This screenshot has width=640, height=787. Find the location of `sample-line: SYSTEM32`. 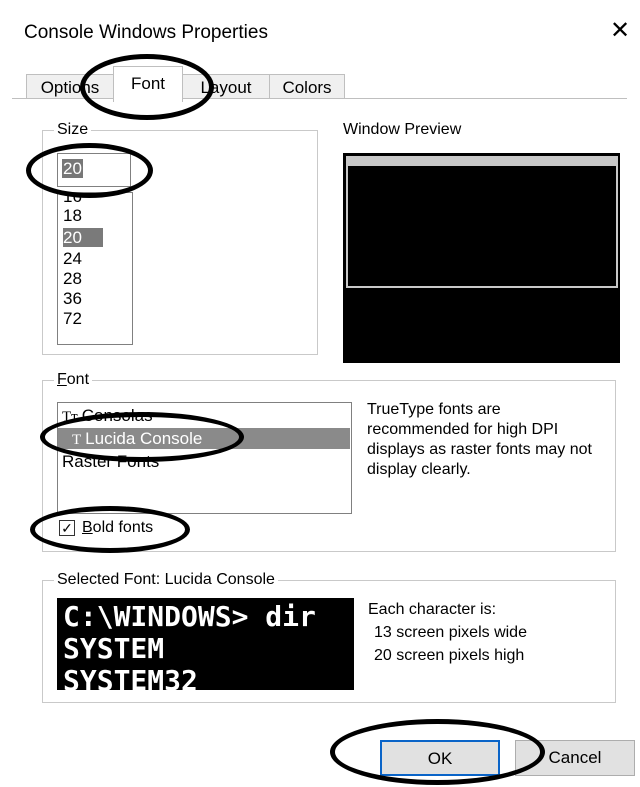

sample-line: SYSTEM32 is located at coordinates (130, 677).